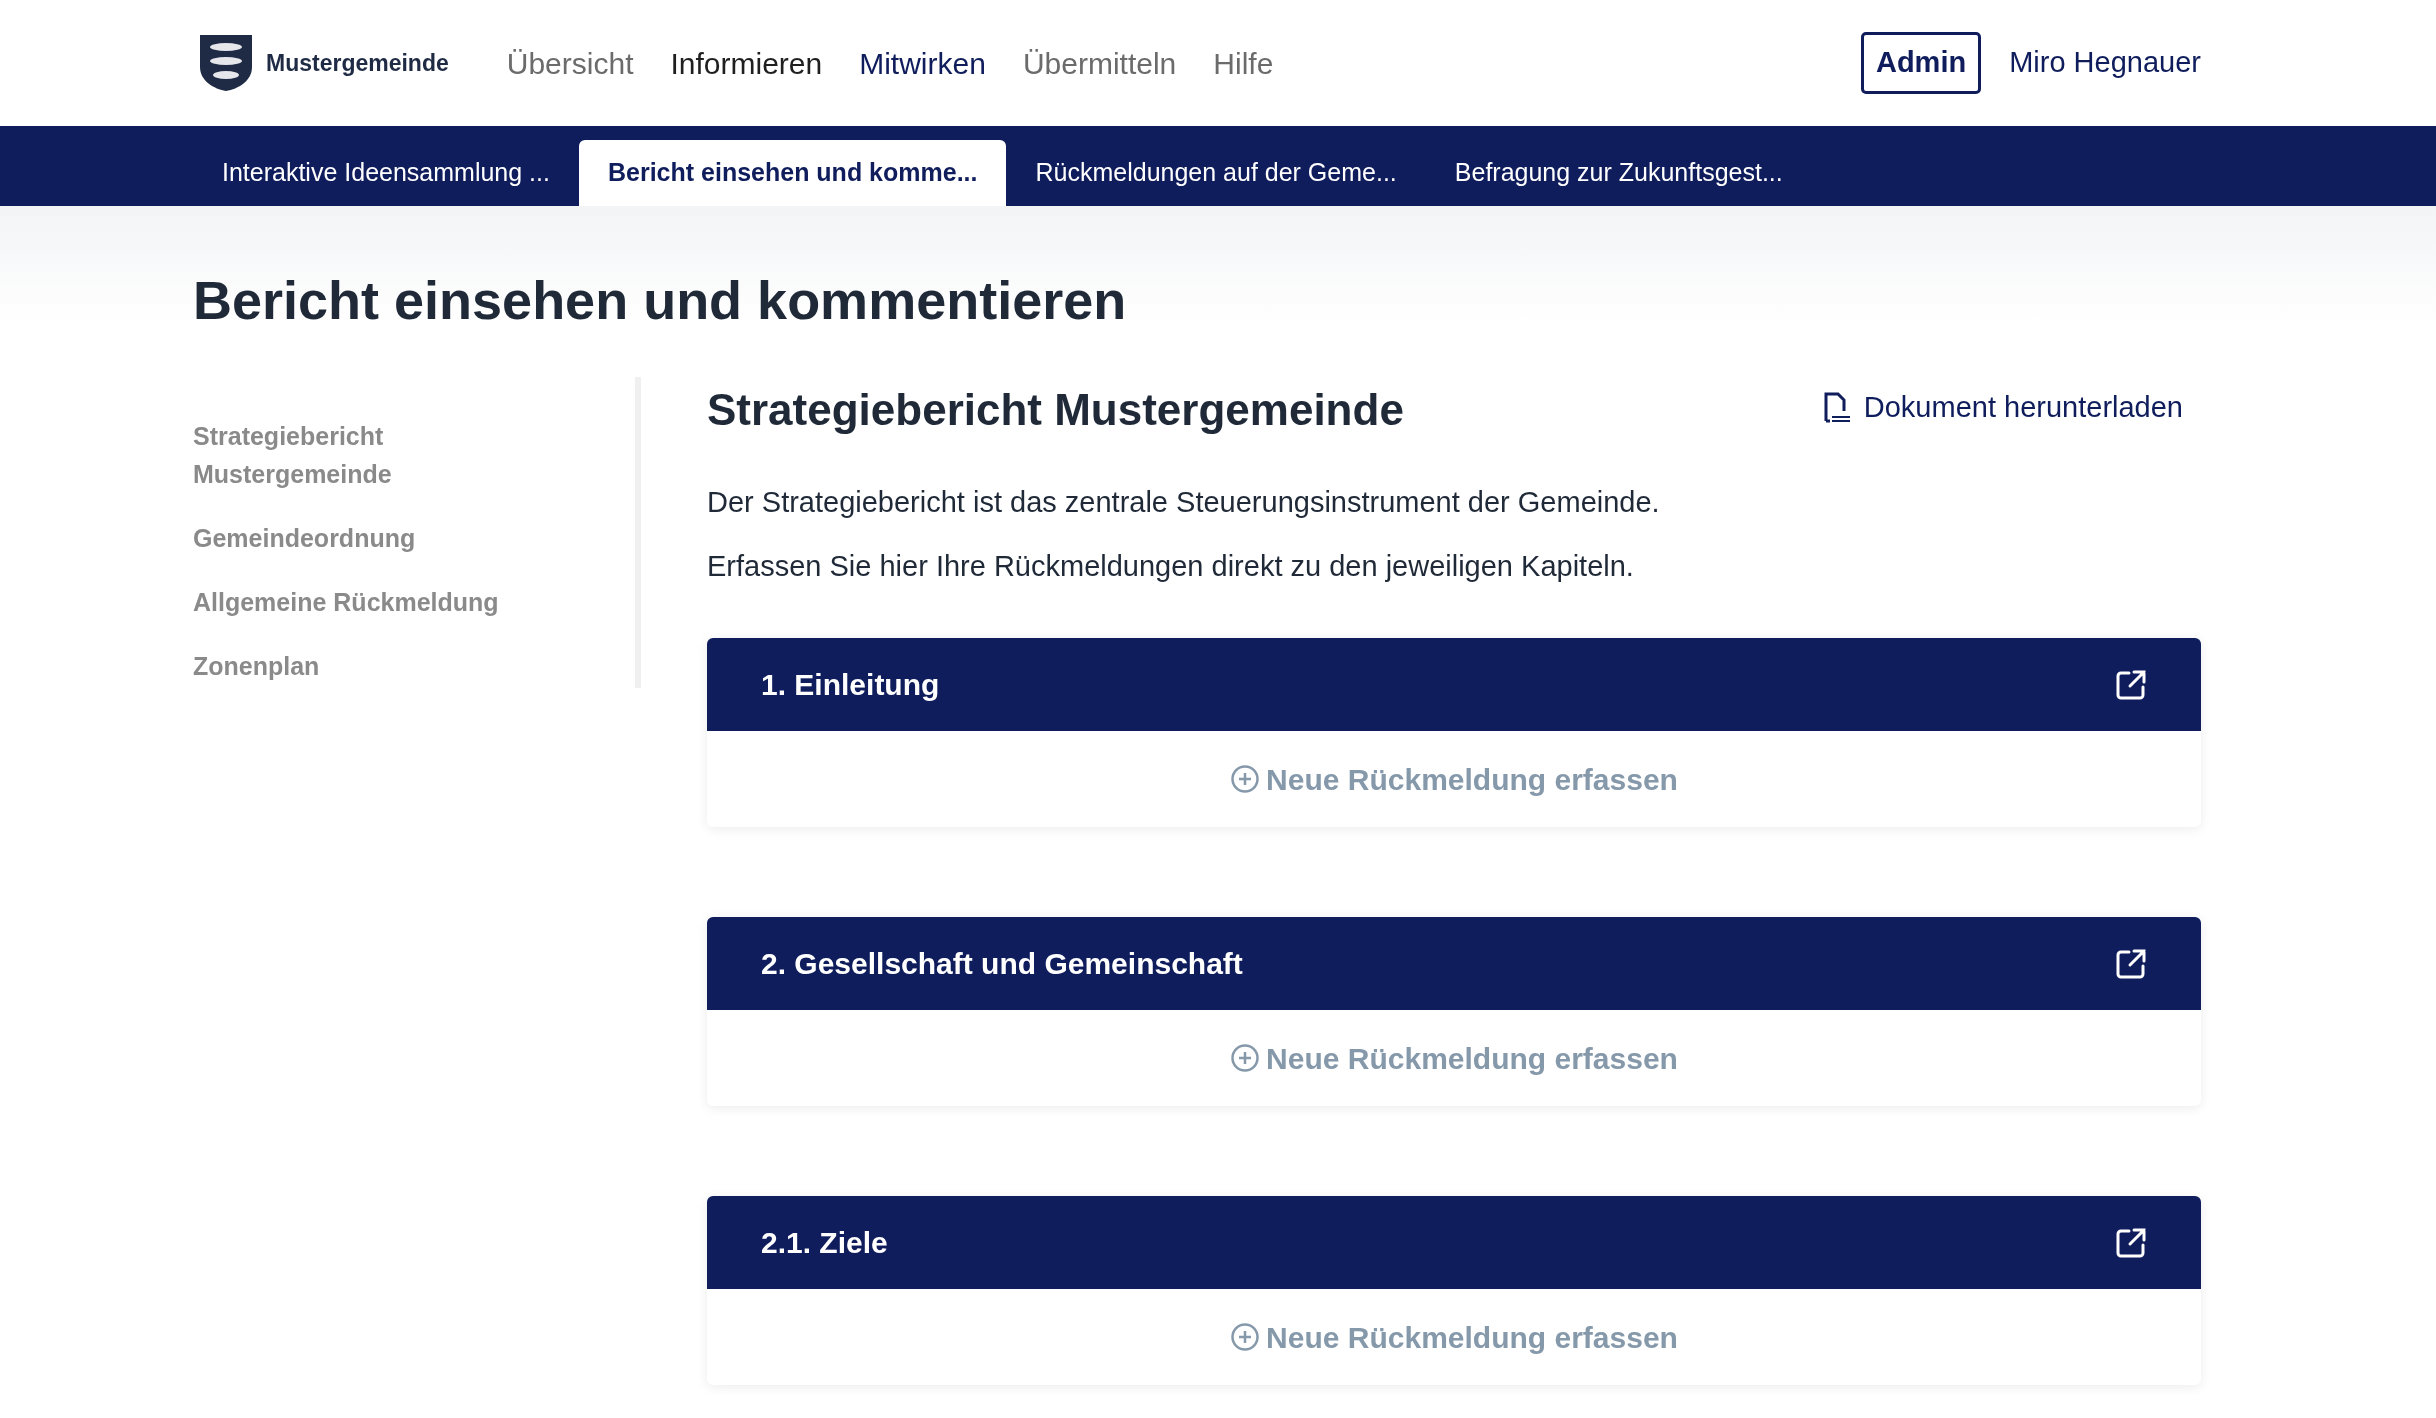 The height and width of the screenshot is (1418, 2436). What do you see at coordinates (1099, 63) in the screenshot?
I see `nav-link: Übermitteln` at bounding box center [1099, 63].